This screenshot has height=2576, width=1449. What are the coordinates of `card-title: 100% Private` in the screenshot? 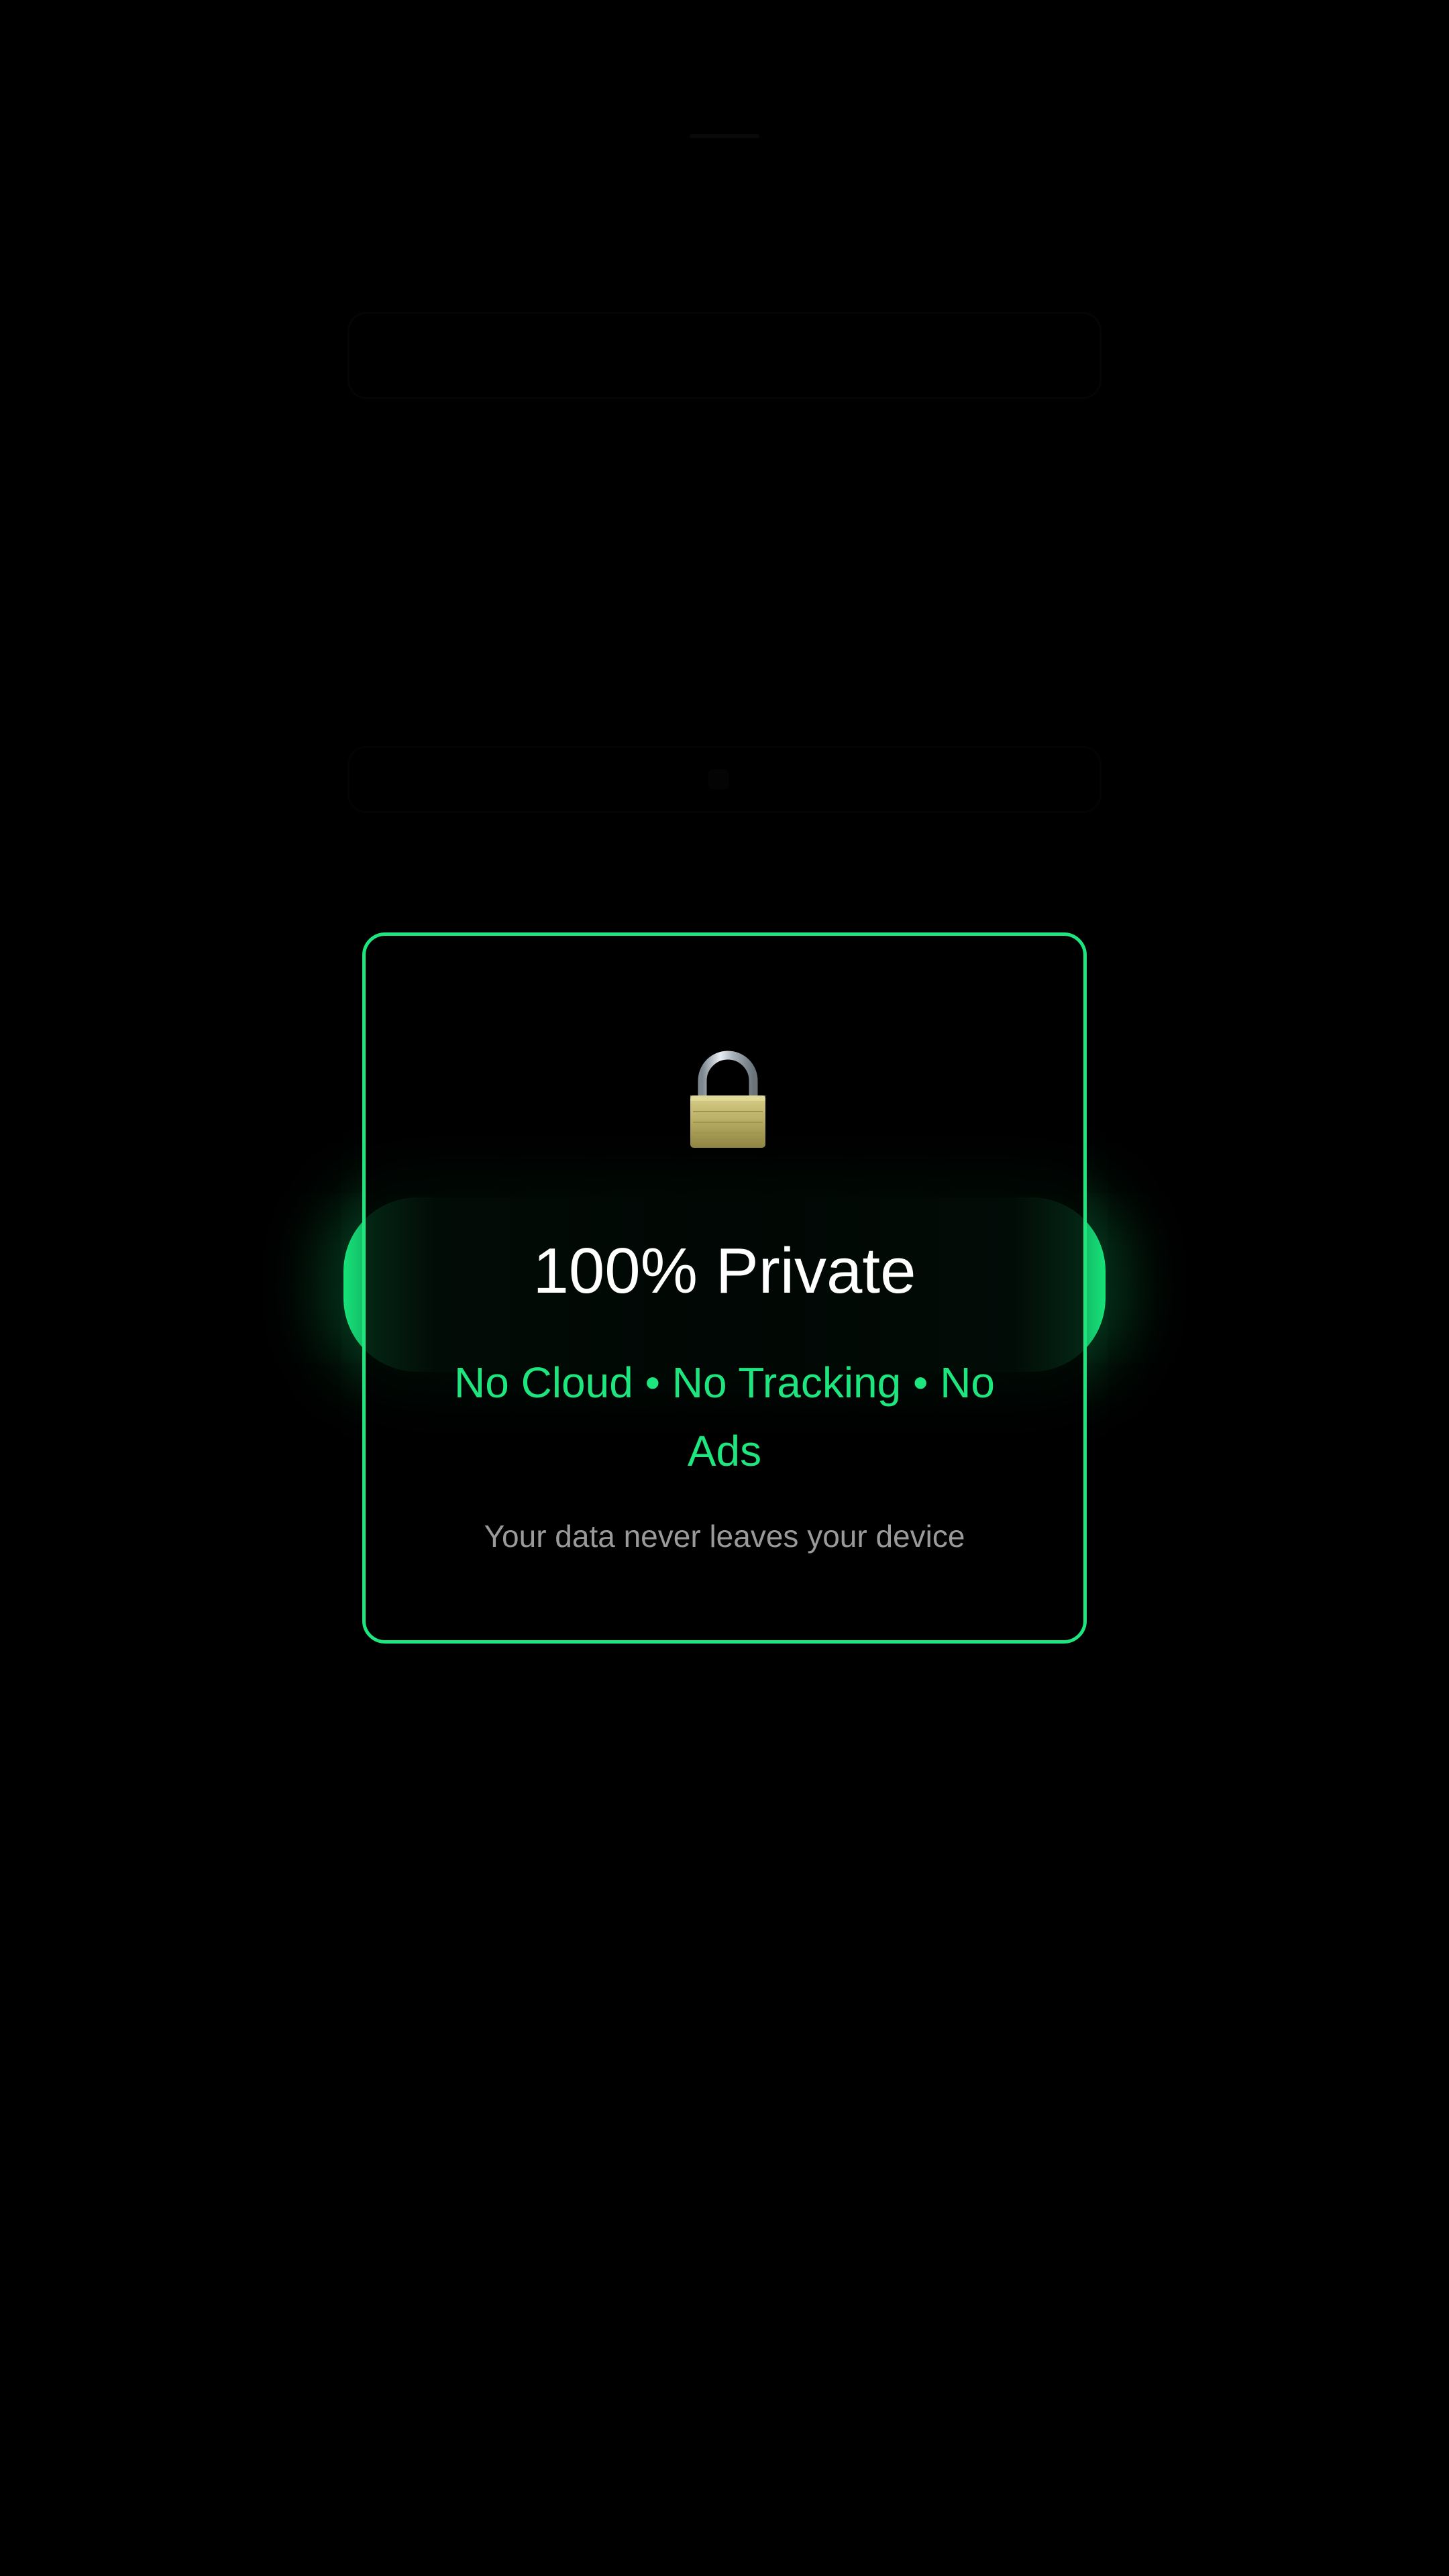 It's located at (724, 1271).